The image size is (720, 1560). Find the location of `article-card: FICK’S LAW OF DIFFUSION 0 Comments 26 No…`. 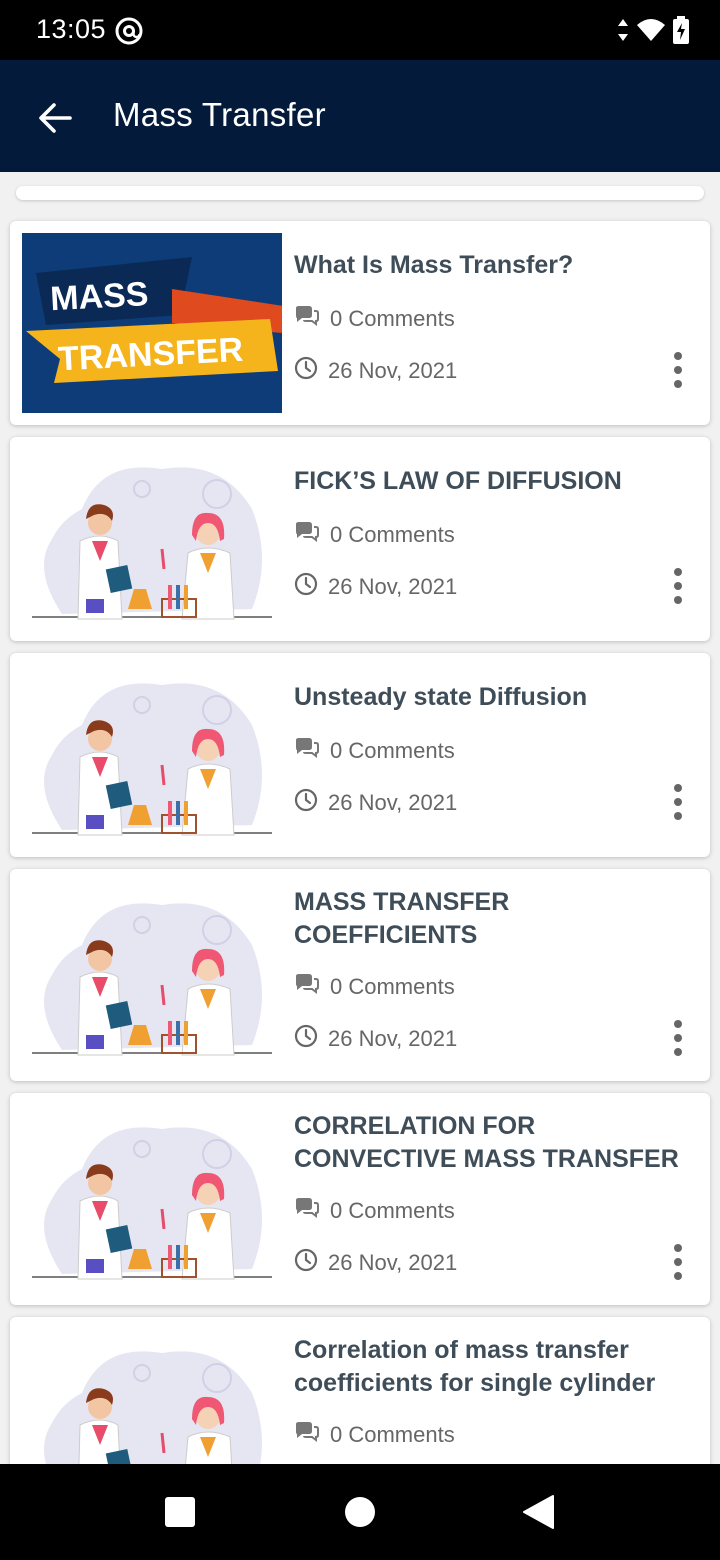

article-card: FICK’S LAW OF DIFFUSION 0 Comments 26 No… is located at coordinates (360, 539).